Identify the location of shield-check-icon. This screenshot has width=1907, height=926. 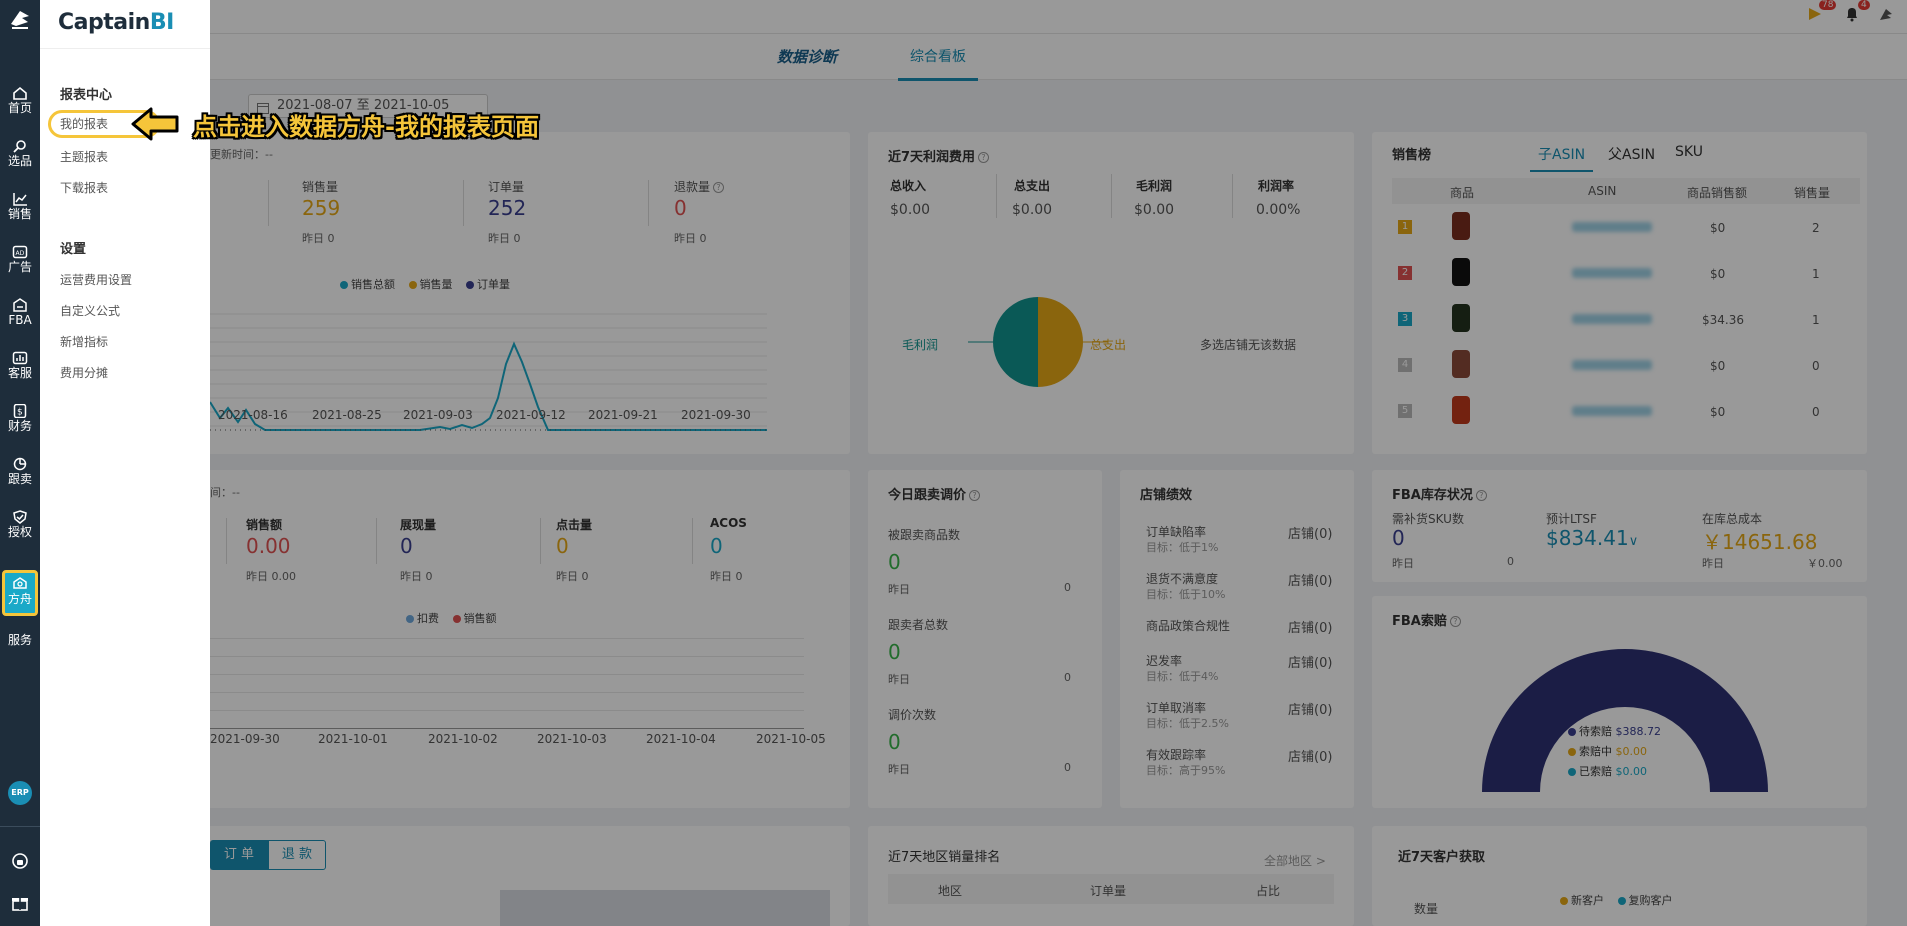
(20, 517).